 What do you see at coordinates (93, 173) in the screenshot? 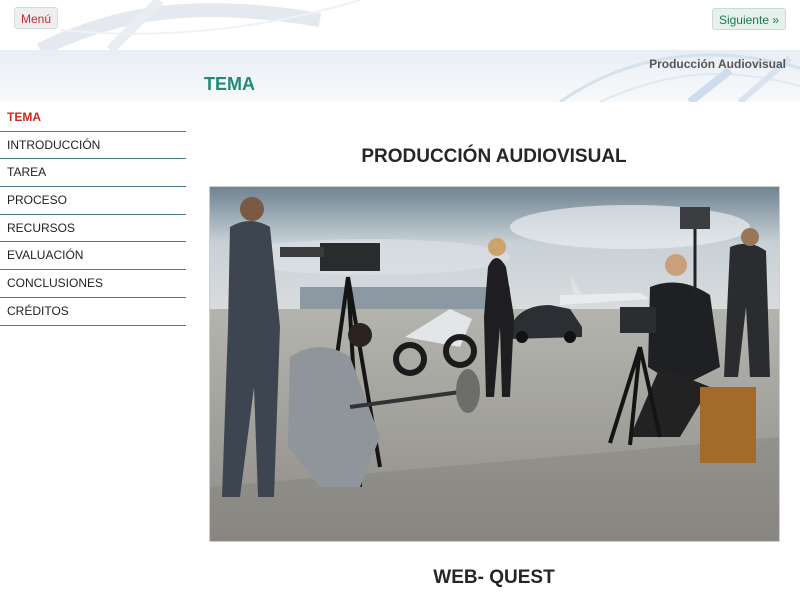
I see `sidebar-item-tarea: TAREA` at bounding box center [93, 173].